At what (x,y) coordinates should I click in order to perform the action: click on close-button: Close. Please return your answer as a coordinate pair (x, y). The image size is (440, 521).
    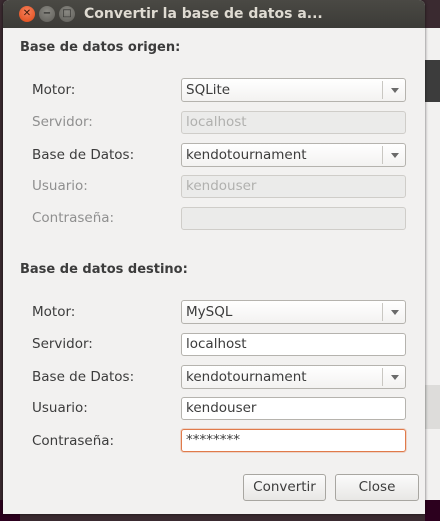
    Looking at the image, I should click on (377, 487).